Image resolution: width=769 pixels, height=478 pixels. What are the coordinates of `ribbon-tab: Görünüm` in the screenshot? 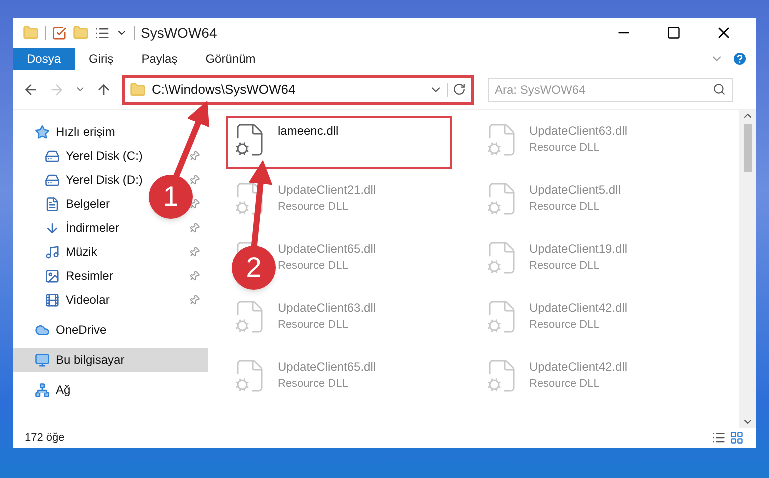 It's located at (231, 59).